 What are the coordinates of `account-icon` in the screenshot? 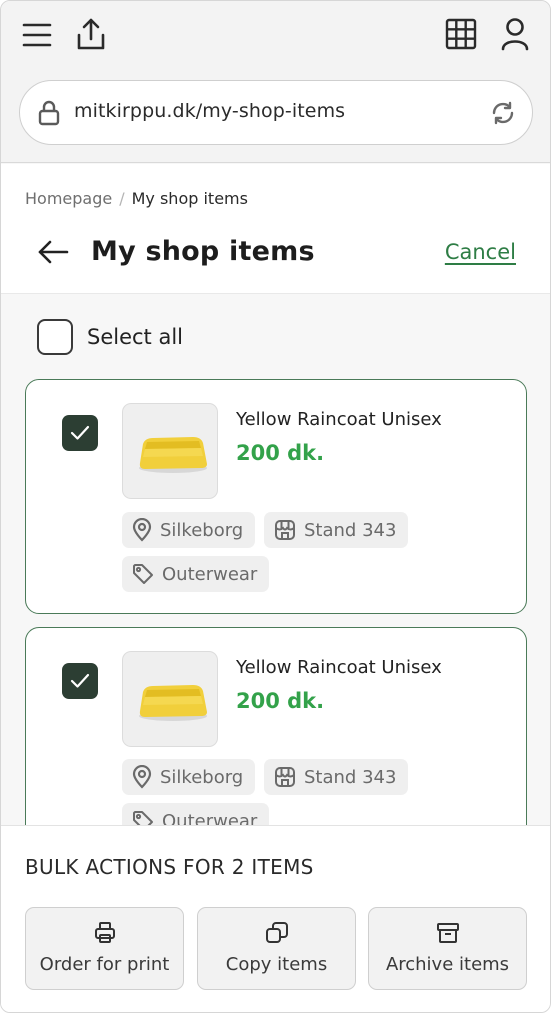 It's located at (515, 34).